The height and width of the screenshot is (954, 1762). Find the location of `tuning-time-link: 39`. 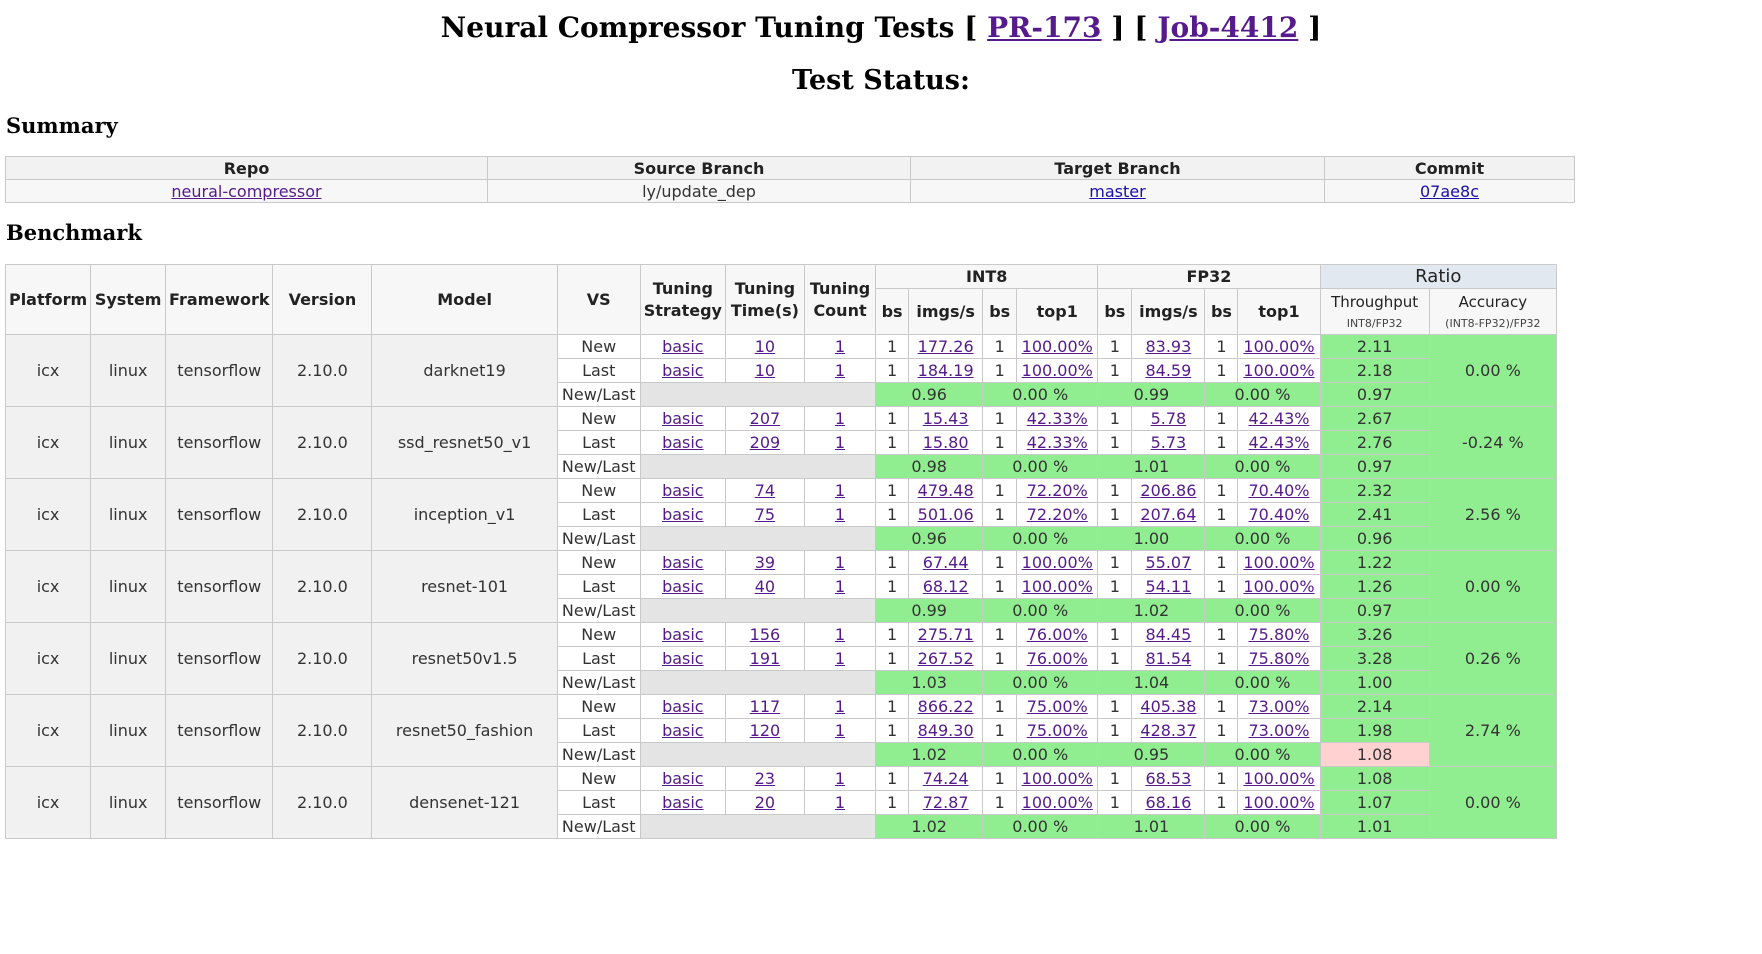

tuning-time-link: 39 is located at coordinates (765, 562).